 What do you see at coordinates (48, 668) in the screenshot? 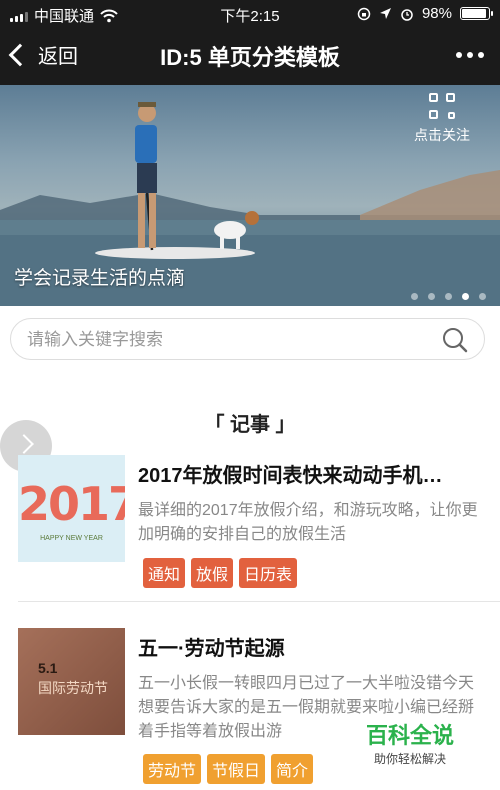
I see `thumbnail-number-text: 5.1` at bounding box center [48, 668].